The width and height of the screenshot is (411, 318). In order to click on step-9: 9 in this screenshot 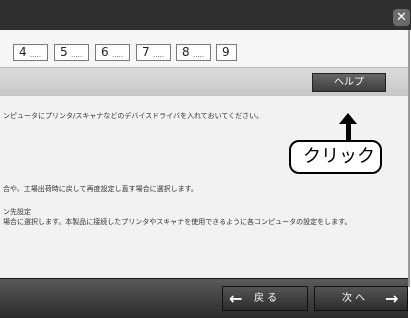, I will do `click(226, 52)`.